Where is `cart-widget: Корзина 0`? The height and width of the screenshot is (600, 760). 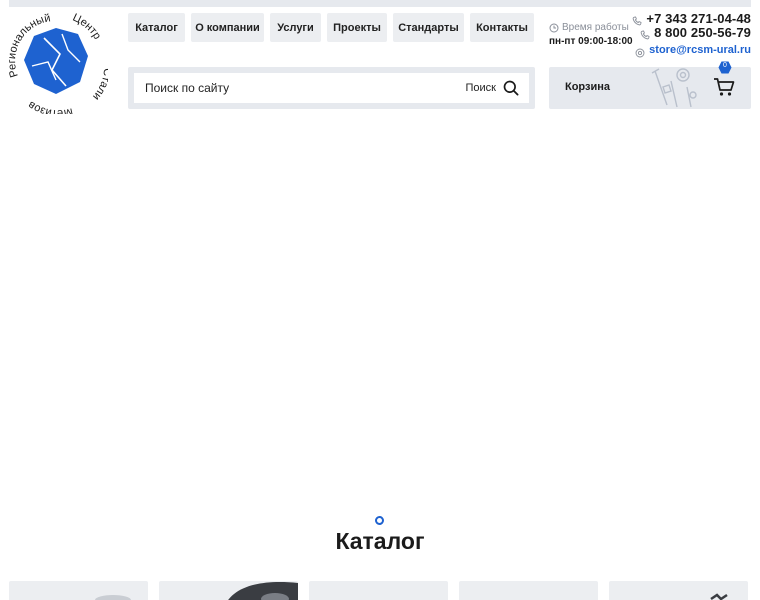
cart-widget: Корзина 0 is located at coordinates (650, 85).